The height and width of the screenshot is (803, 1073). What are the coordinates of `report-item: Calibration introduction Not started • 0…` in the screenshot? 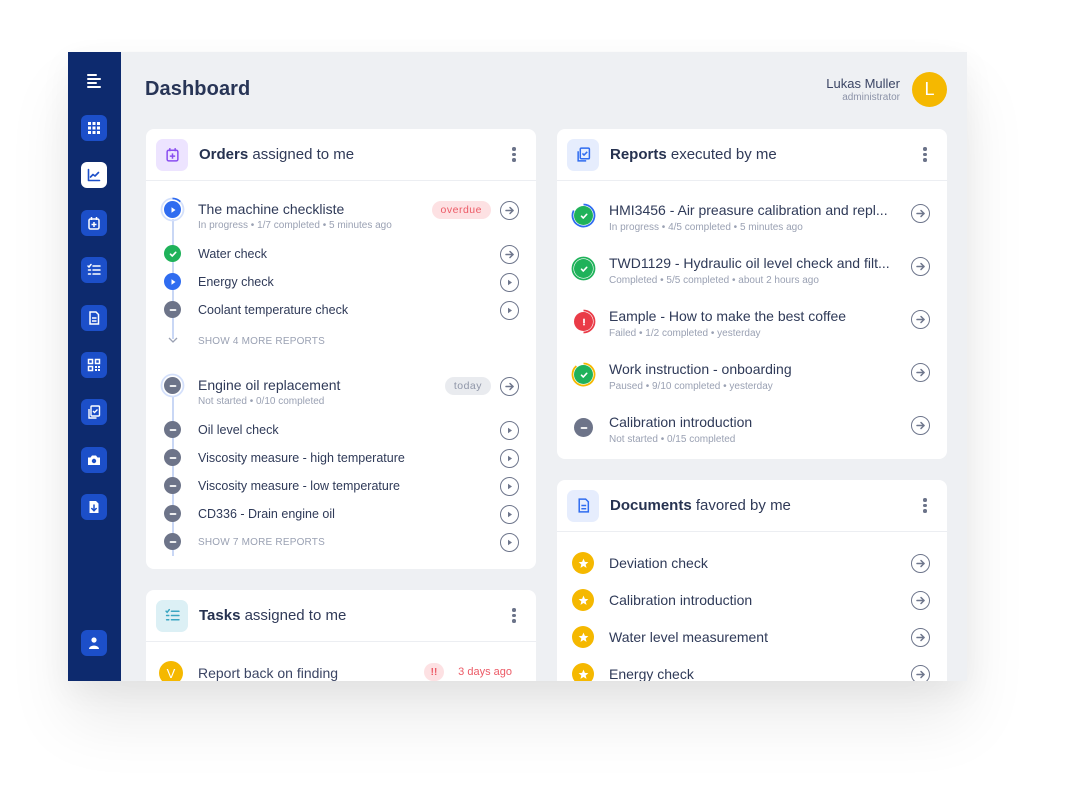 It's located at (752, 434).